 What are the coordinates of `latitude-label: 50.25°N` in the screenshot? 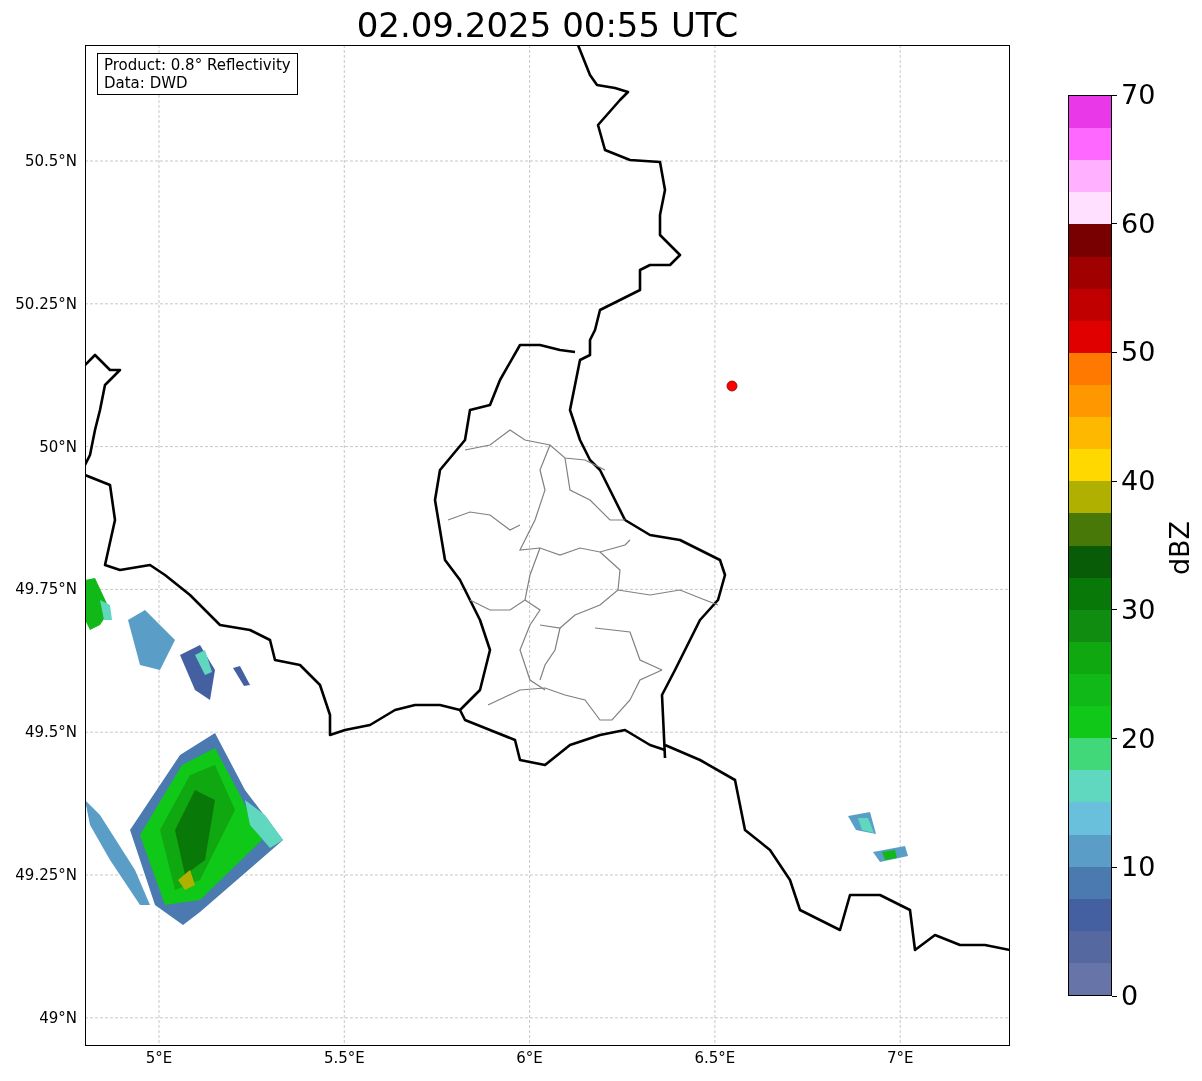 It's located at (46, 303).